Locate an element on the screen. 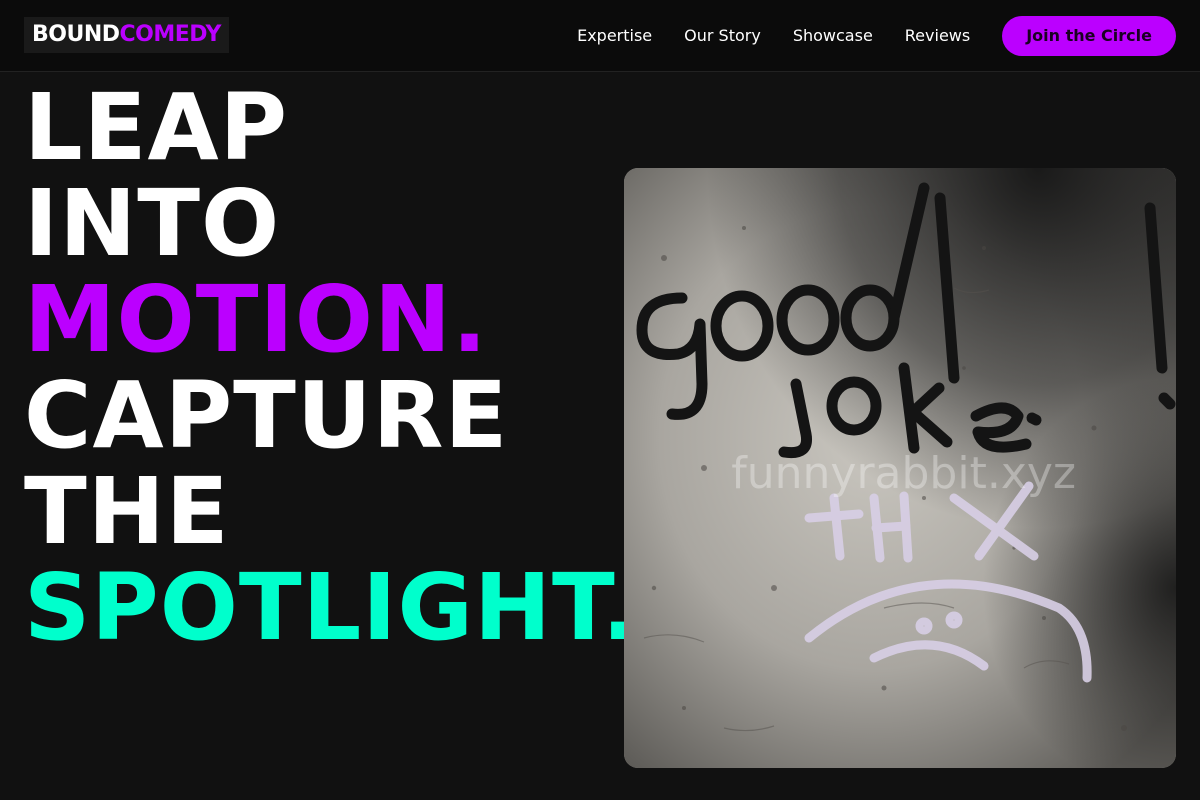  nav-link-our-story: Our Story is located at coordinates (722, 36).